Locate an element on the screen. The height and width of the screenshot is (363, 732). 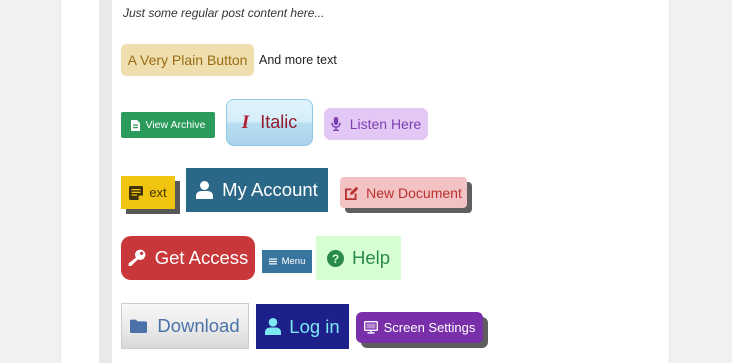
plain-button-label: A Very Plain Button is located at coordinates (187, 60).